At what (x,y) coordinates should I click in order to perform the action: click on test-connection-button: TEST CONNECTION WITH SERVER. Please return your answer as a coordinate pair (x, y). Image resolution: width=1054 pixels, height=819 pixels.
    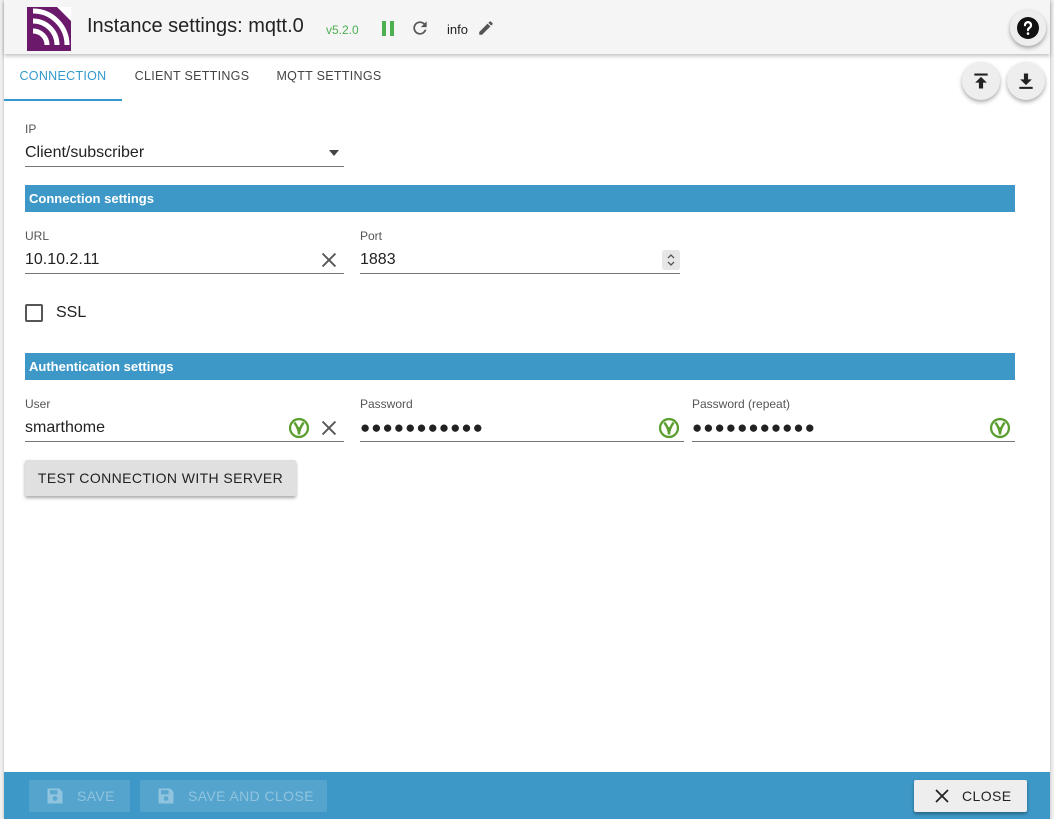
    Looking at the image, I should click on (160, 478).